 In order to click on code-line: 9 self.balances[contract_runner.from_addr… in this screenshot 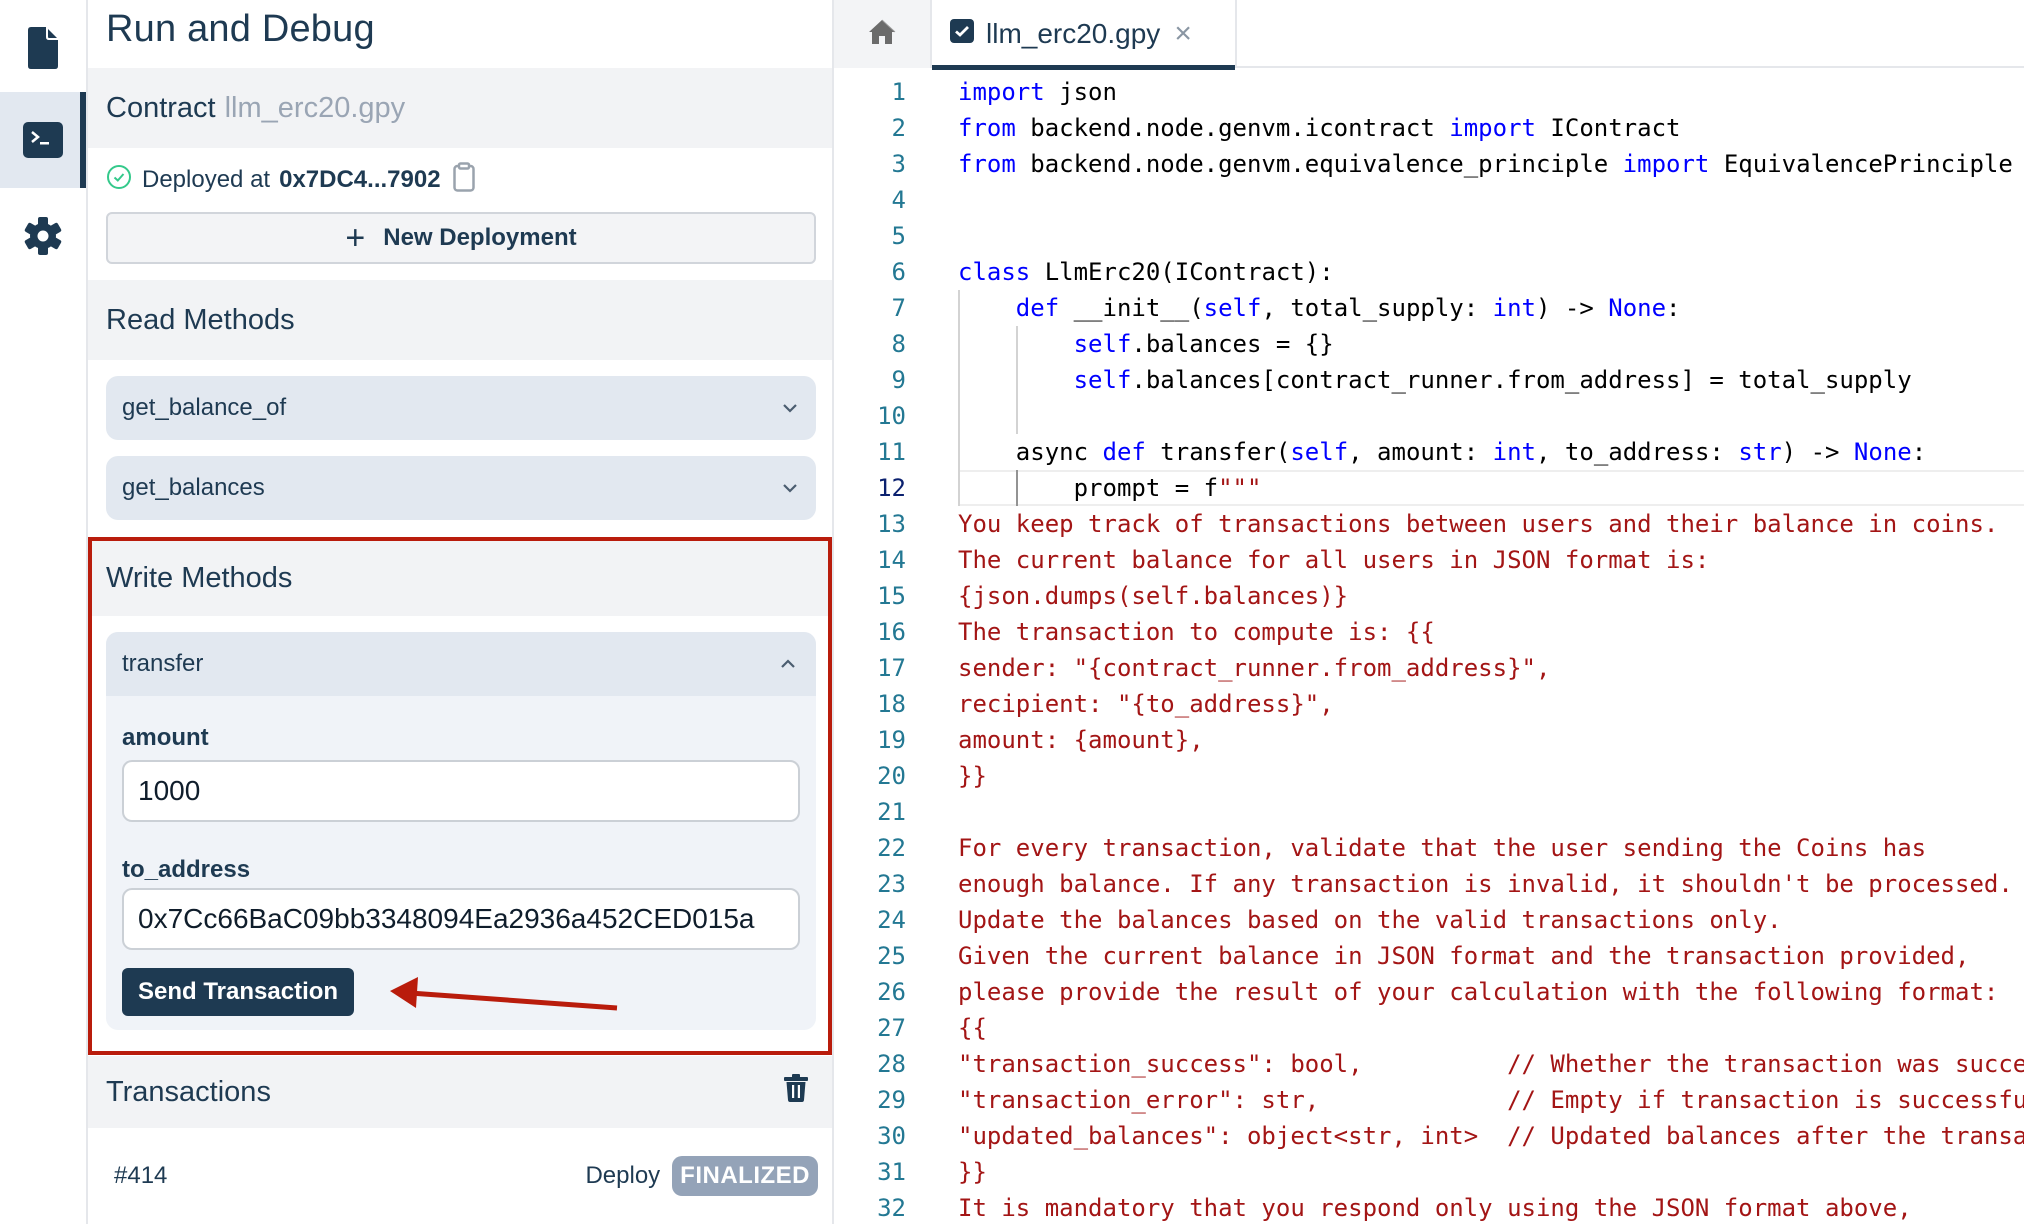, I will do `click(1429, 380)`.